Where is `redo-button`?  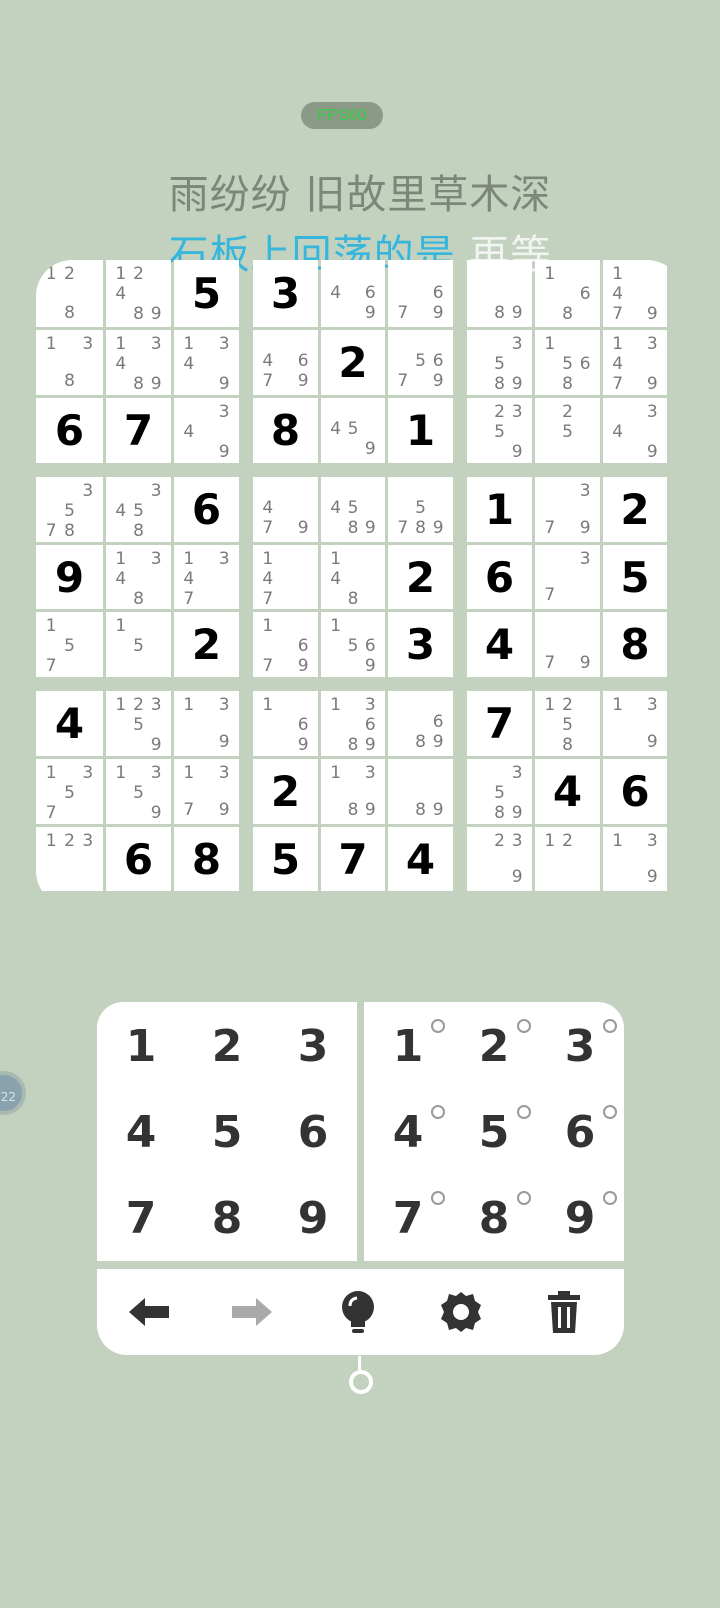 redo-button is located at coordinates (252, 1312).